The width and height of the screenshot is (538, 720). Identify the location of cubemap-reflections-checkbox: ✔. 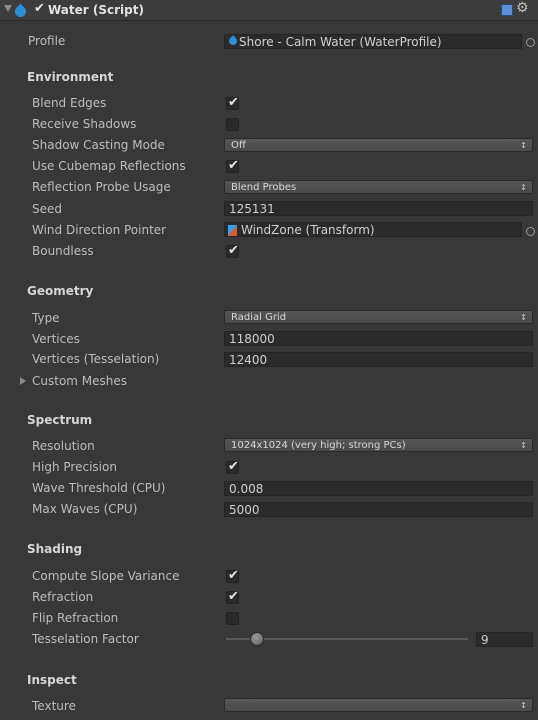
(232, 165).